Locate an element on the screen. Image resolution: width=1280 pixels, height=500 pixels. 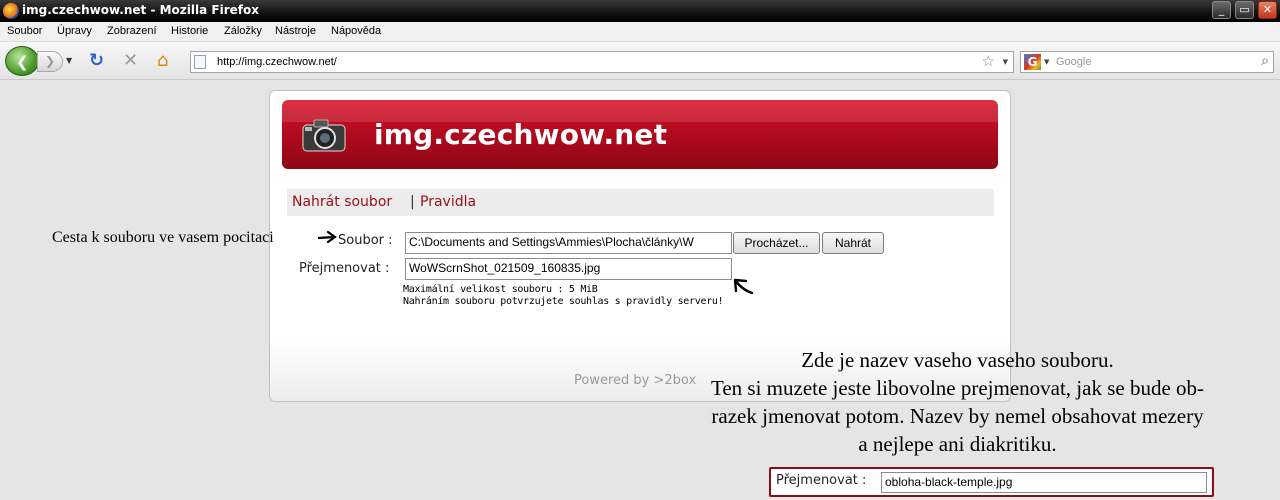
url-text: http://img.czechwow.net/ is located at coordinates (277, 62).